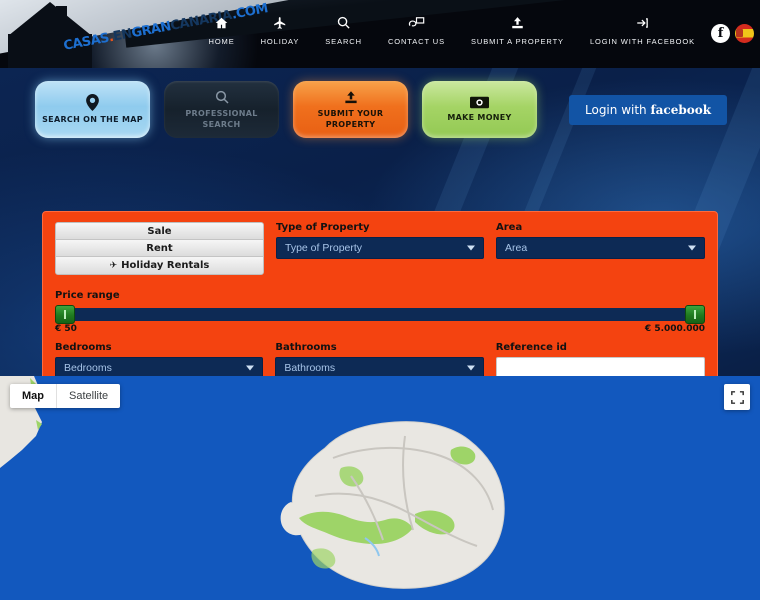  I want to click on tab-label-holiday-rentals: Holiday Rentals, so click(165, 265).